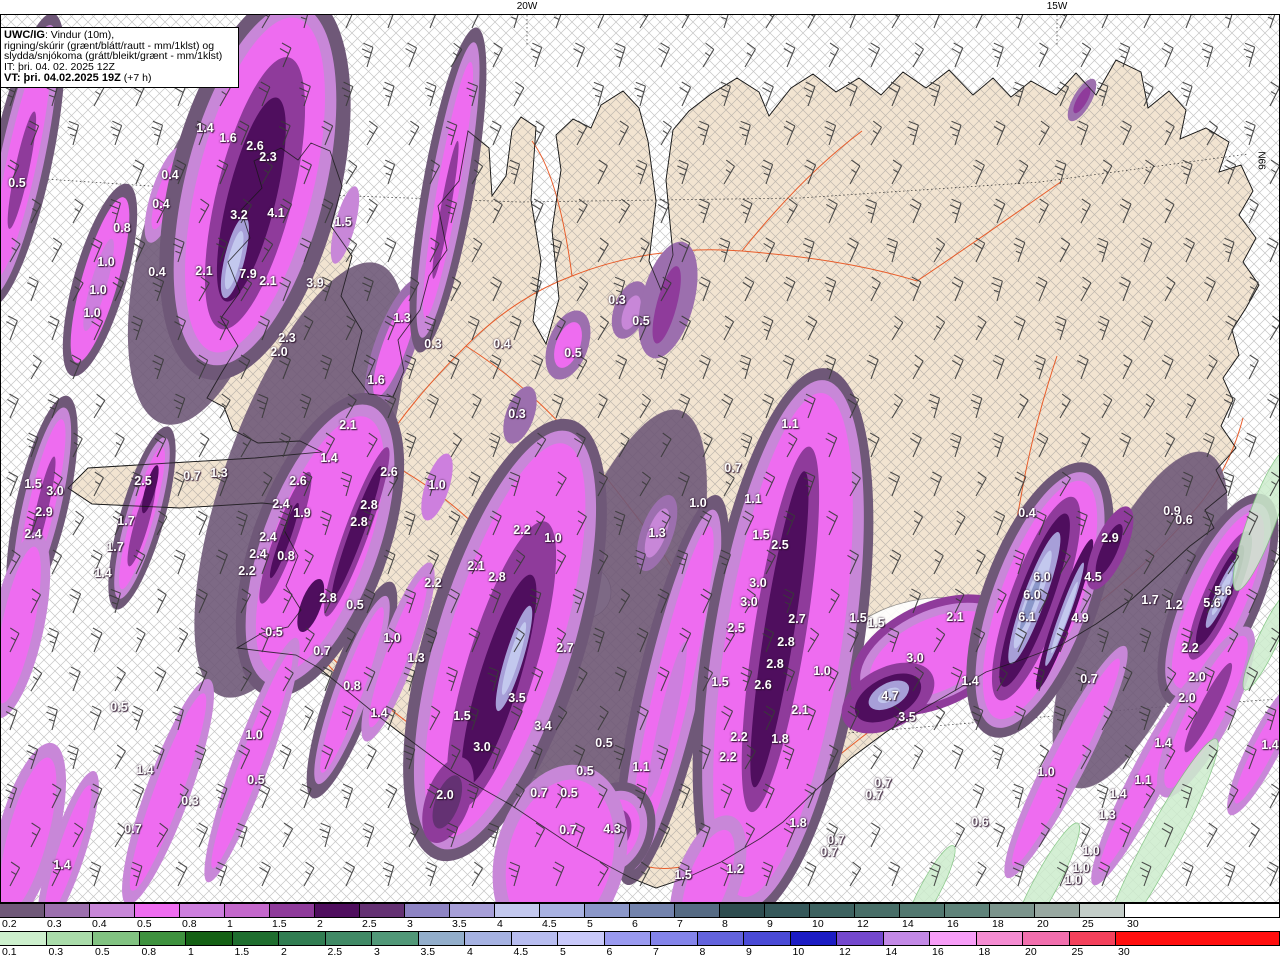 The height and width of the screenshot is (960, 1280). Describe the element at coordinates (680, 924) in the screenshot. I see `scale-tick-label: 7` at that location.